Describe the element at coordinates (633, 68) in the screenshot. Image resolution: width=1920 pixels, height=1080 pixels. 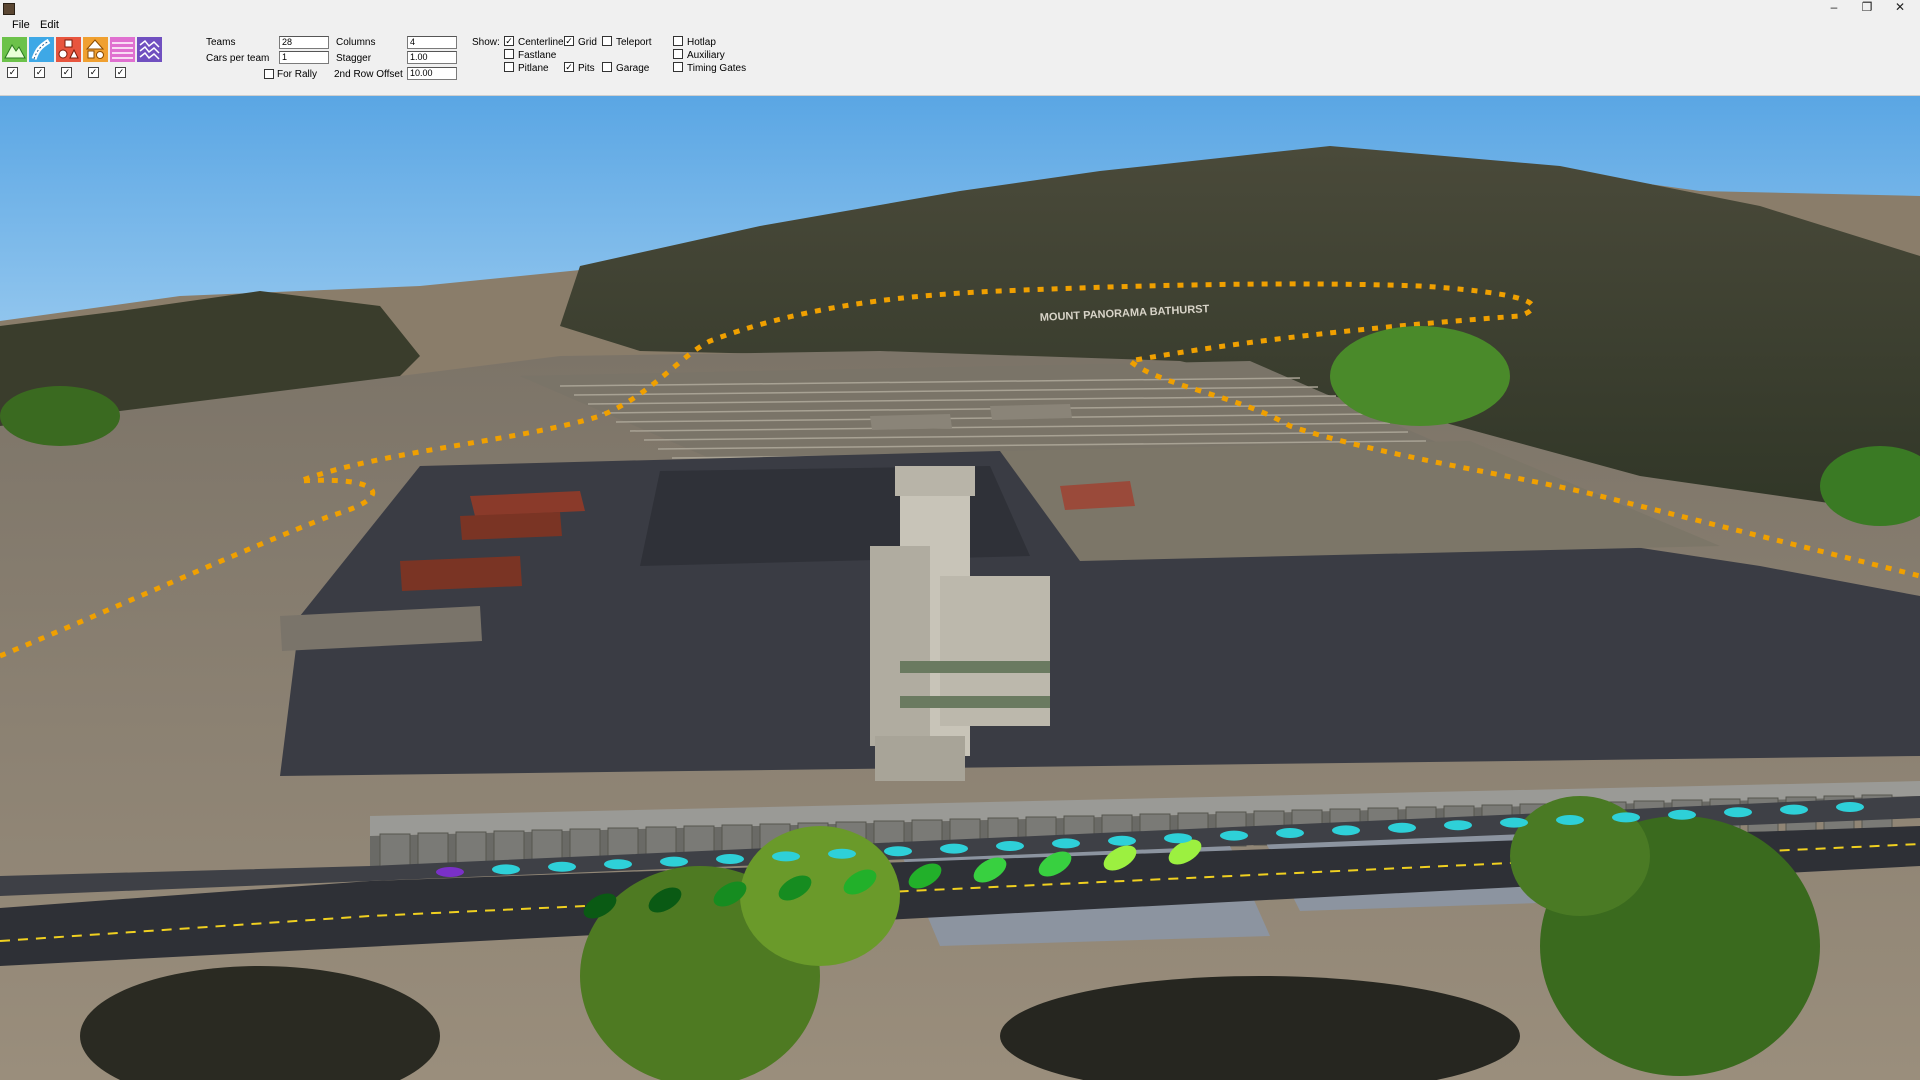
I see `garage-label: Garage` at that location.